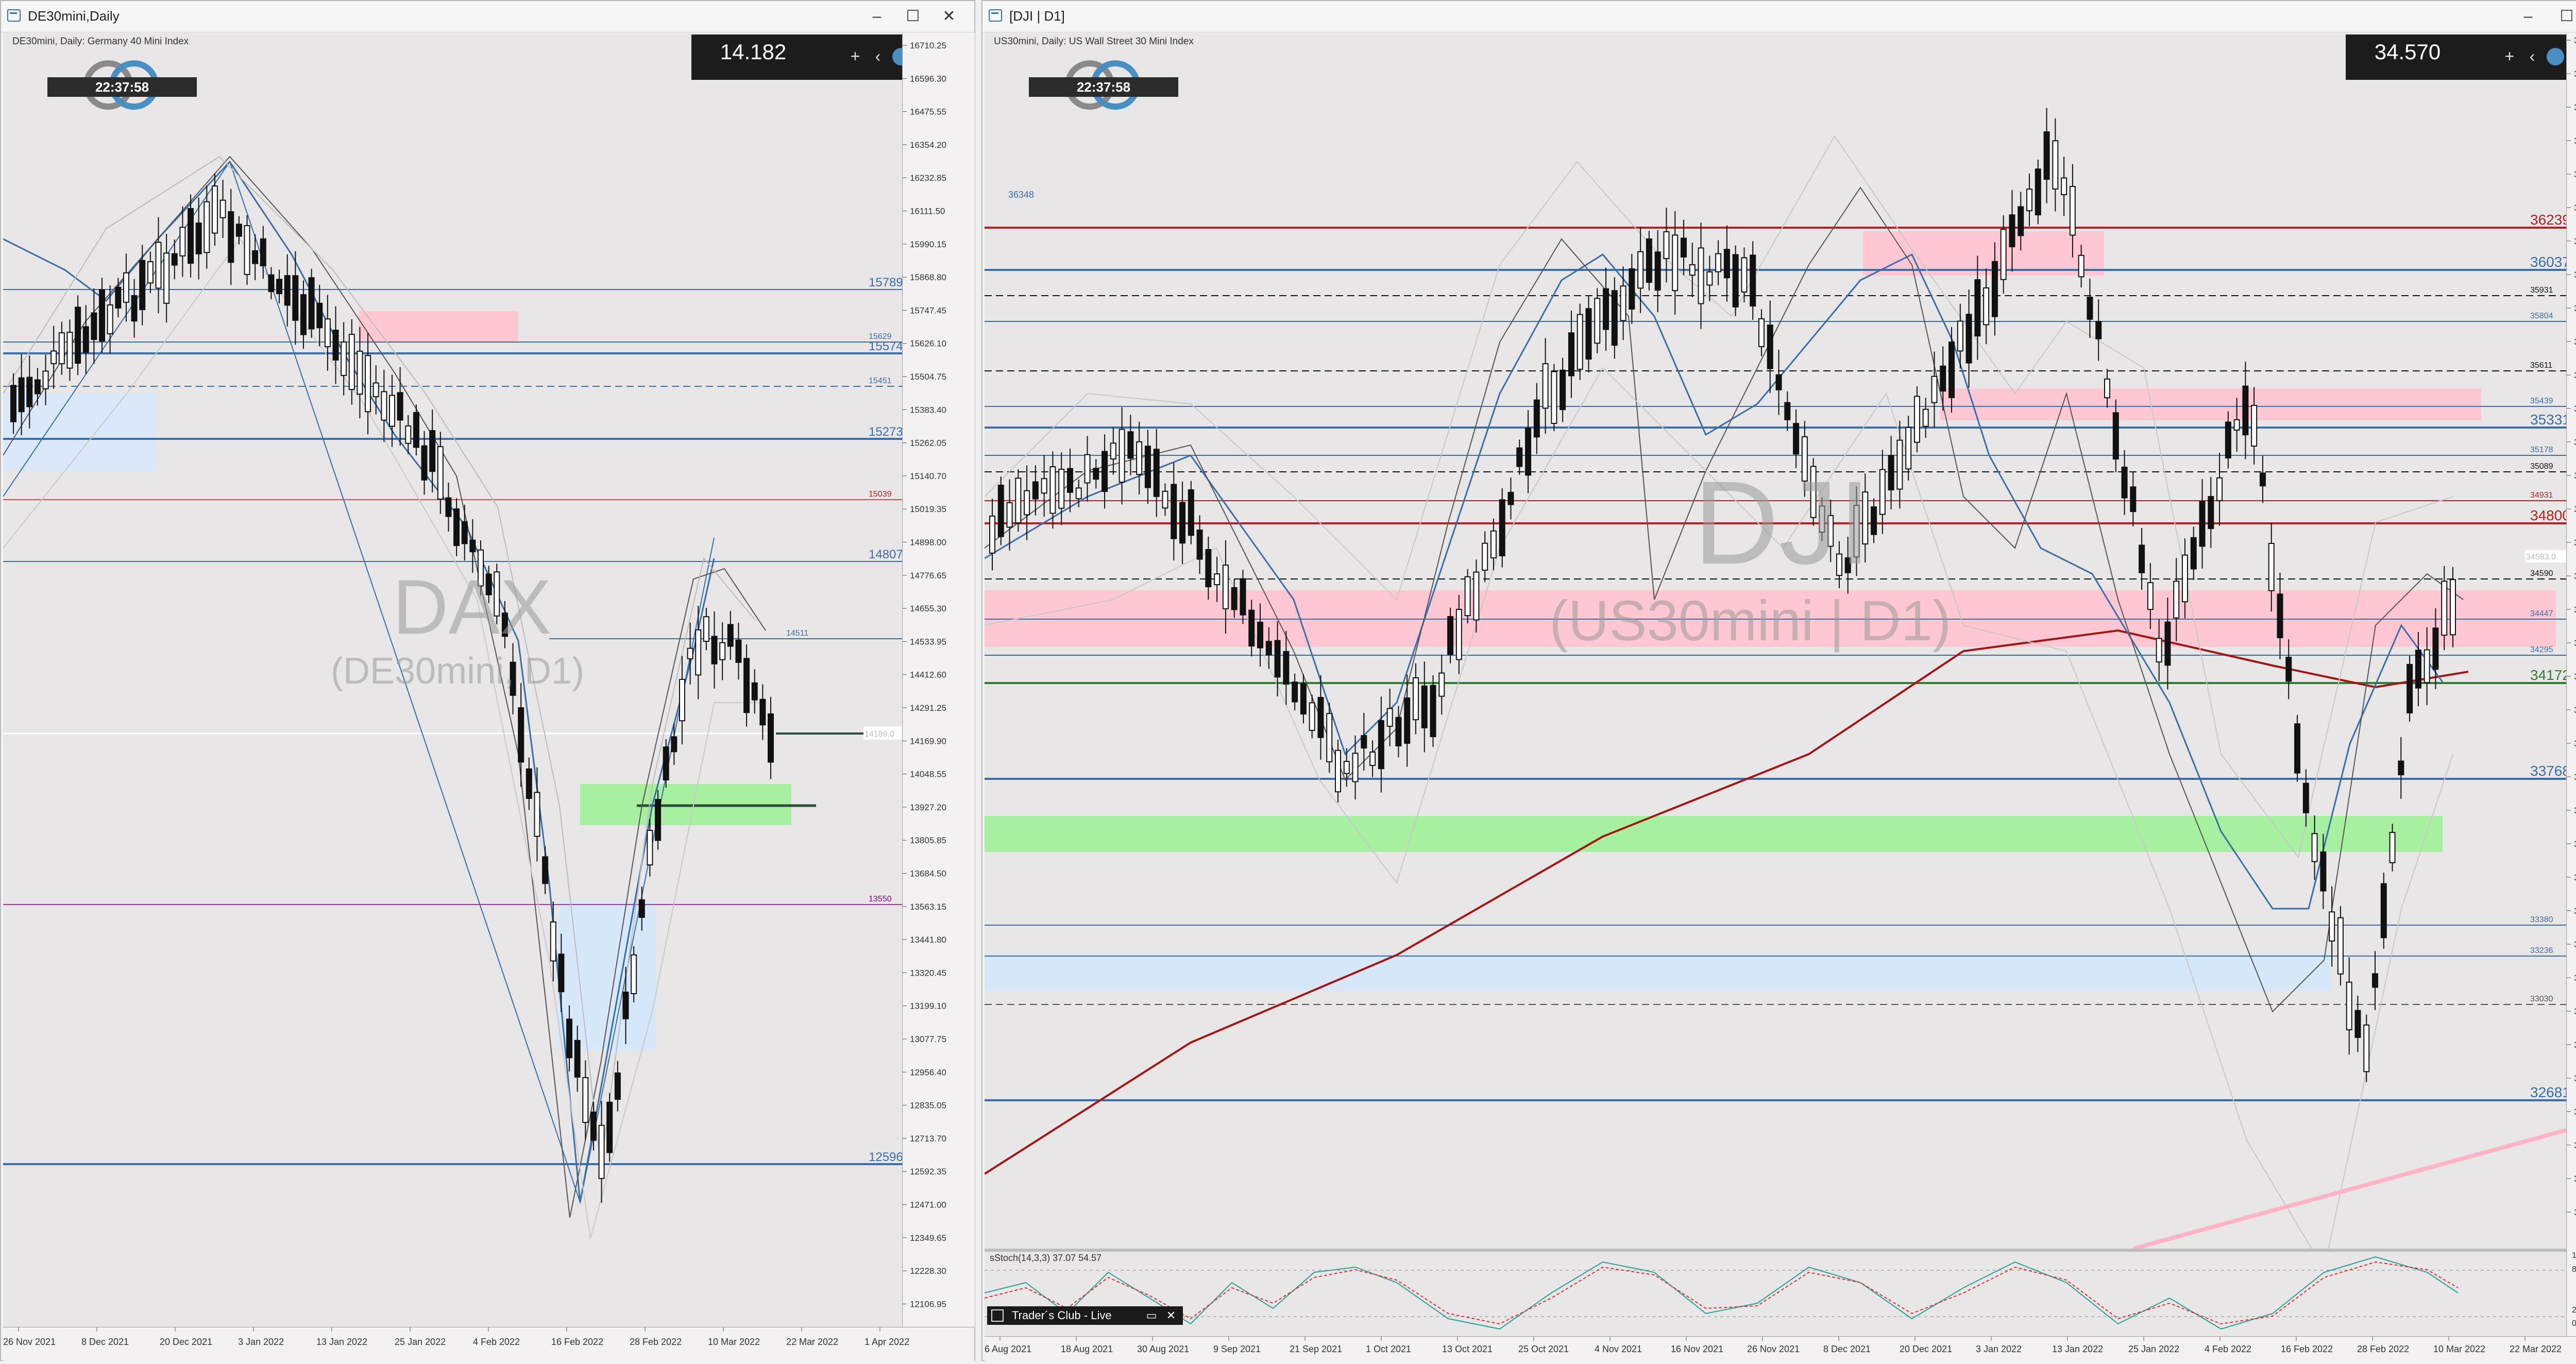  What do you see at coordinates (928, 1238) in the screenshot?
I see `price-tick-label: 12349.65` at bounding box center [928, 1238].